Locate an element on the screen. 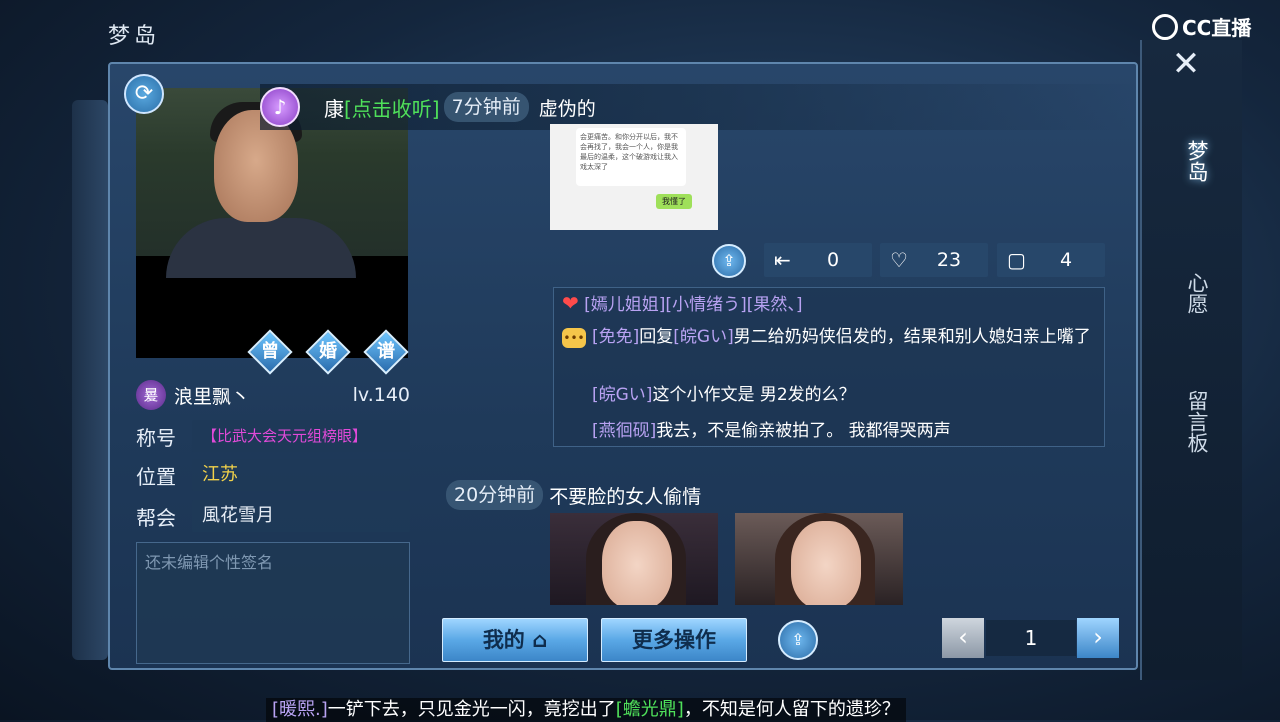 The height and width of the screenshot is (722, 1280). more-actions-button: 更多操作 is located at coordinates (674, 640).